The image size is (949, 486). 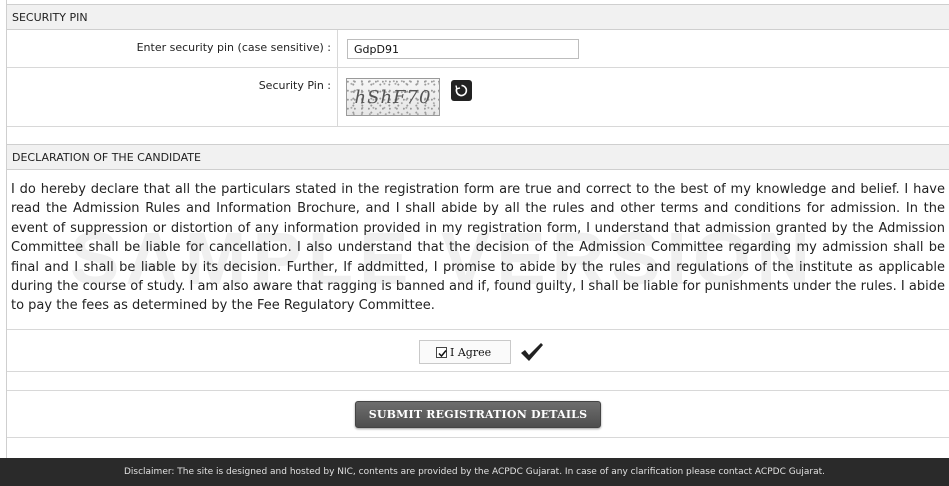 I want to click on agree-label: I Agree, so click(x=471, y=352).